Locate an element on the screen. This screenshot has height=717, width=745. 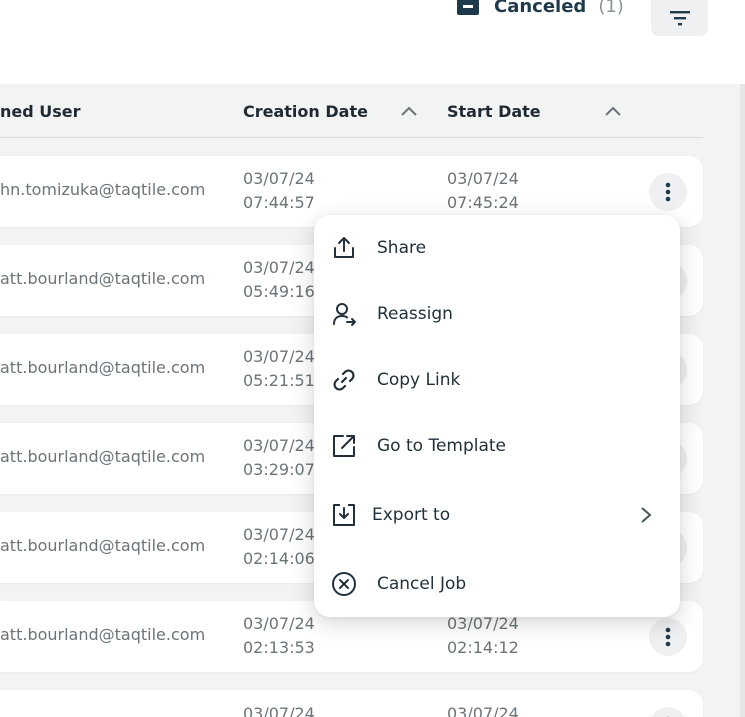
creation-time: 05:21:51 is located at coordinates (279, 380).